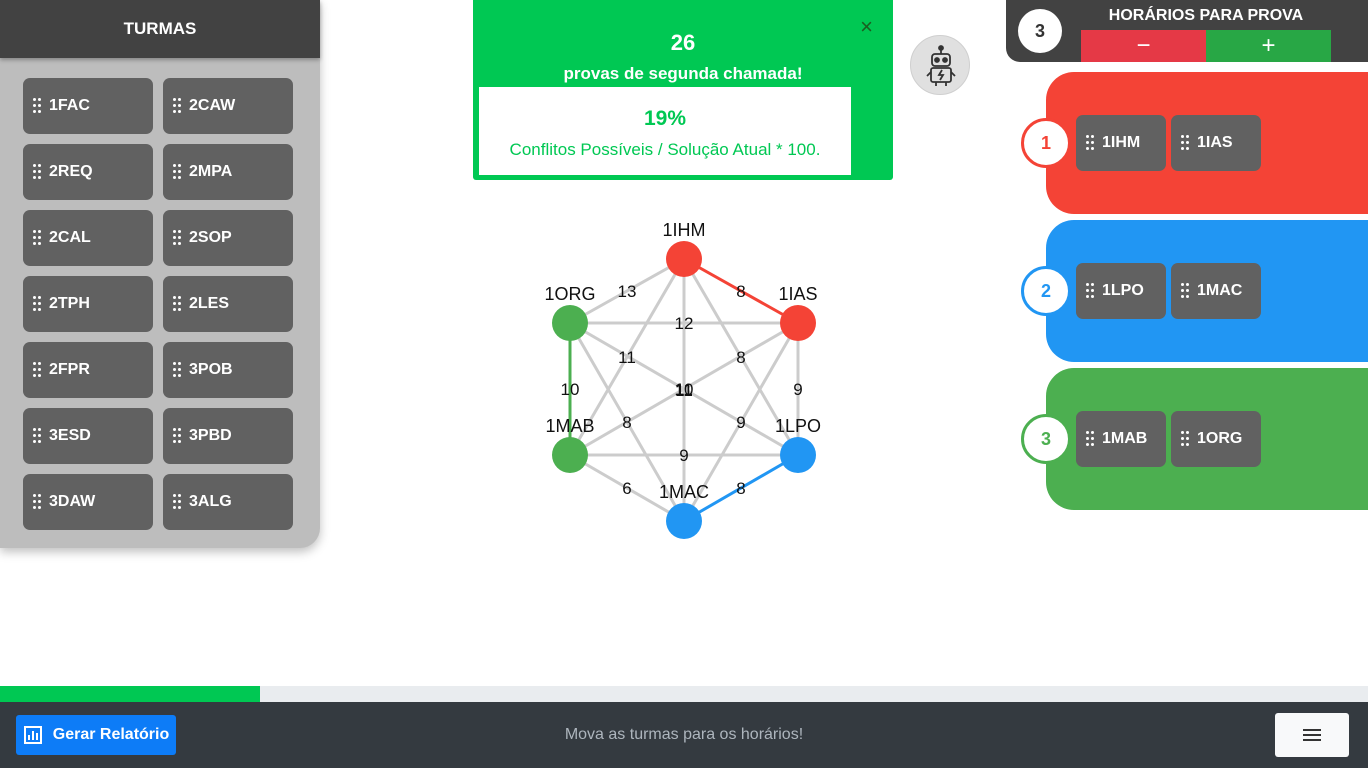 Image resolution: width=1368 pixels, height=768 pixels. What do you see at coordinates (570, 389) in the screenshot?
I see `edge-weight-label: 10` at bounding box center [570, 389].